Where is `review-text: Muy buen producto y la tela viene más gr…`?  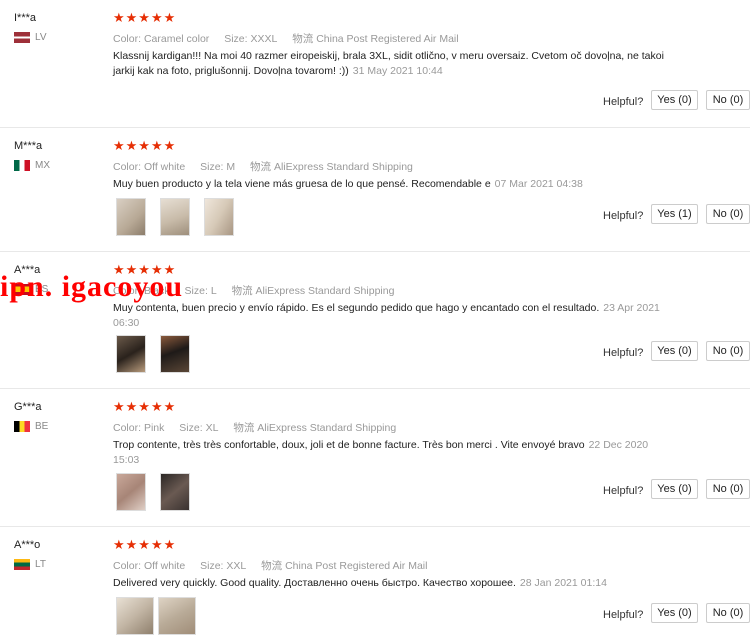
review-text: Muy buen producto y la tela viene más gr… is located at coordinates (393, 184).